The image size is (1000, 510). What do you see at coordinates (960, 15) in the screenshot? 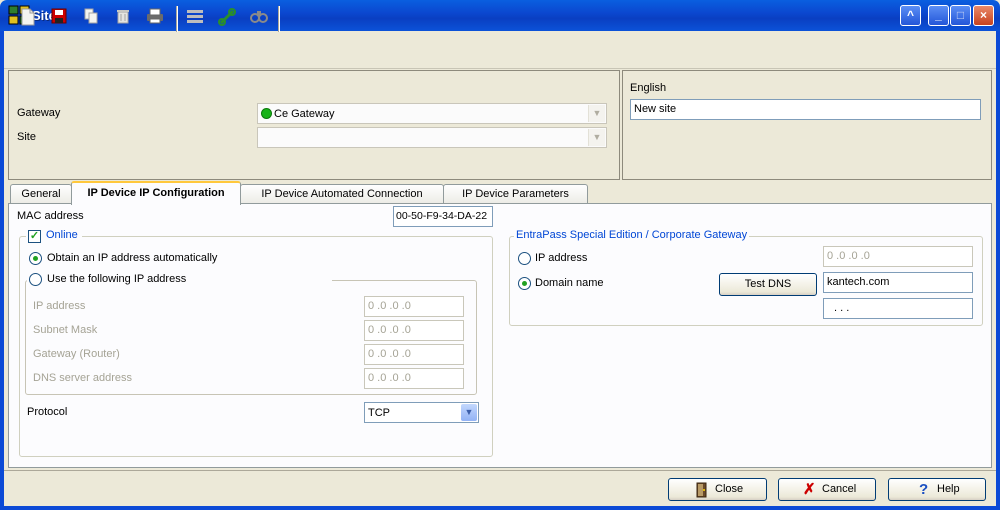
I see `maximize-icon: □` at bounding box center [960, 15].